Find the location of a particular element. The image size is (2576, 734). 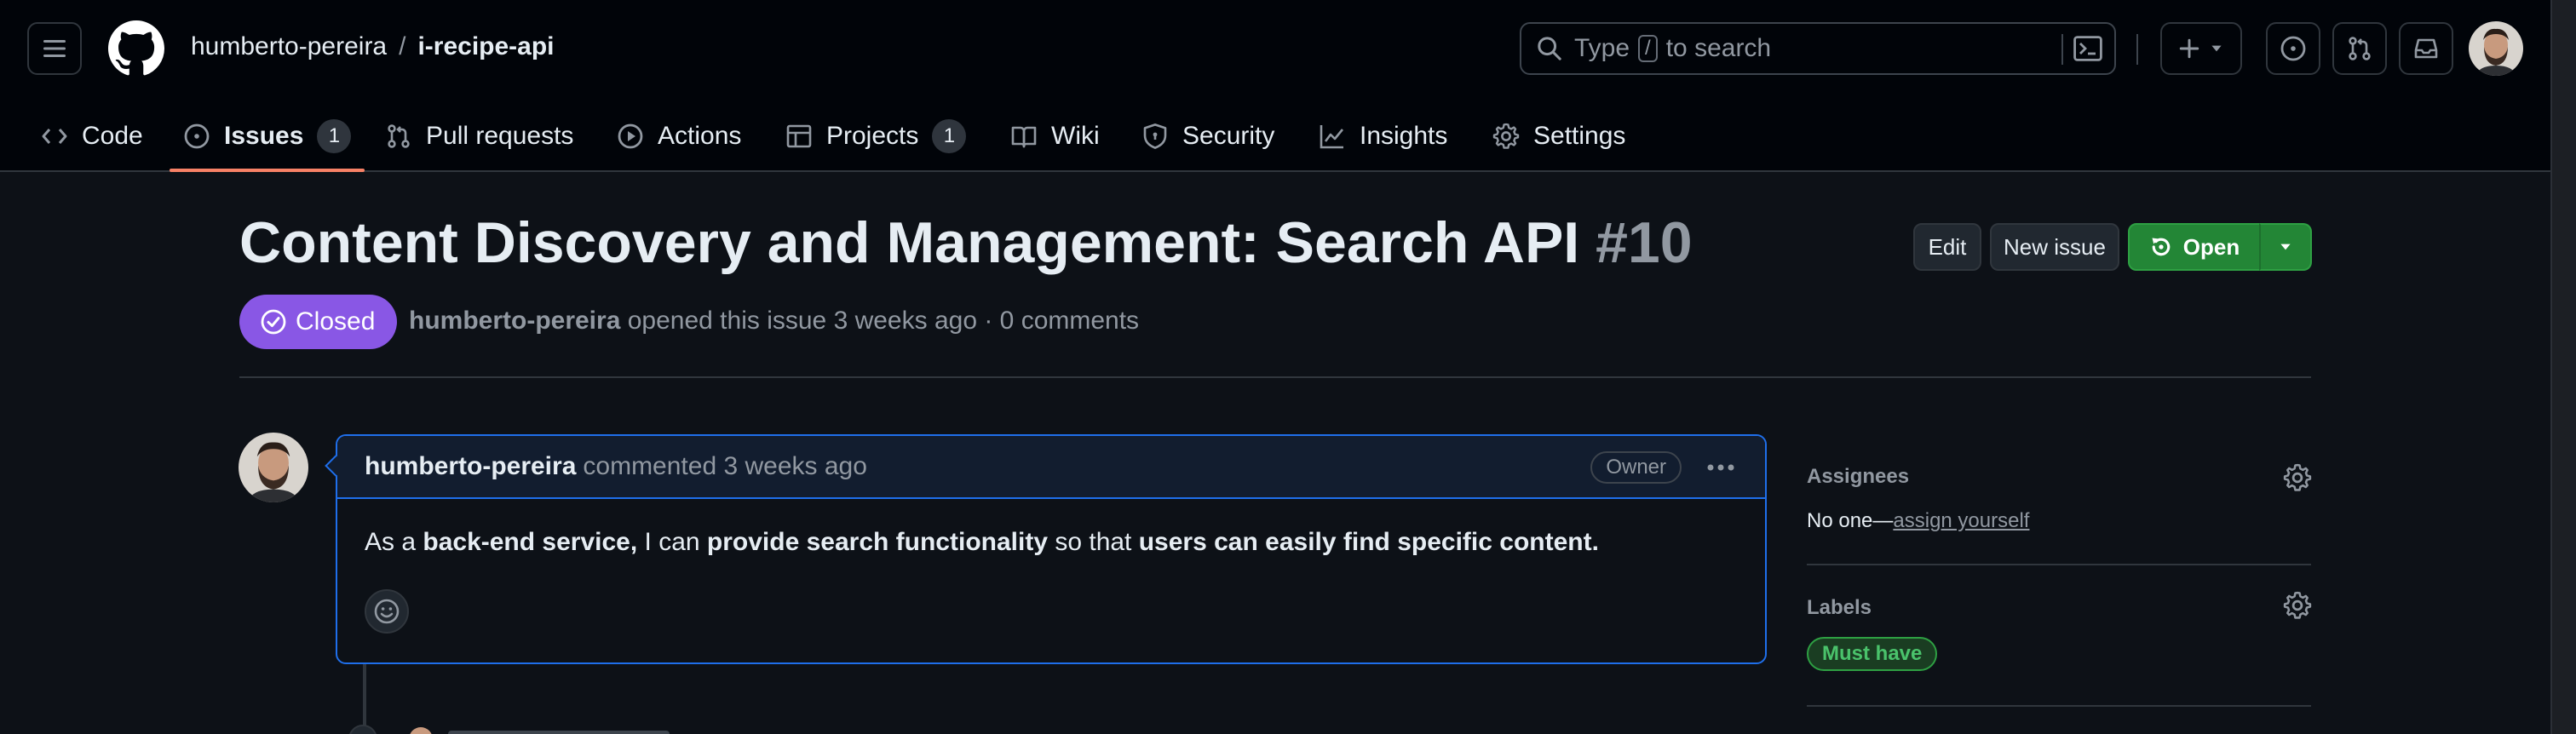

user-avatar is located at coordinates (2496, 48).